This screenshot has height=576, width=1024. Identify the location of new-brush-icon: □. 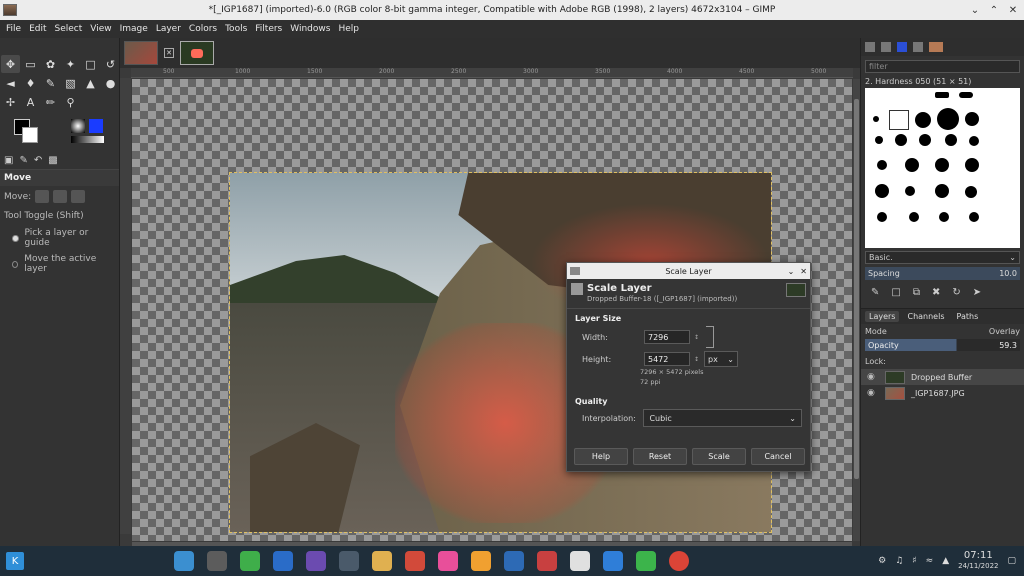
(895, 292).